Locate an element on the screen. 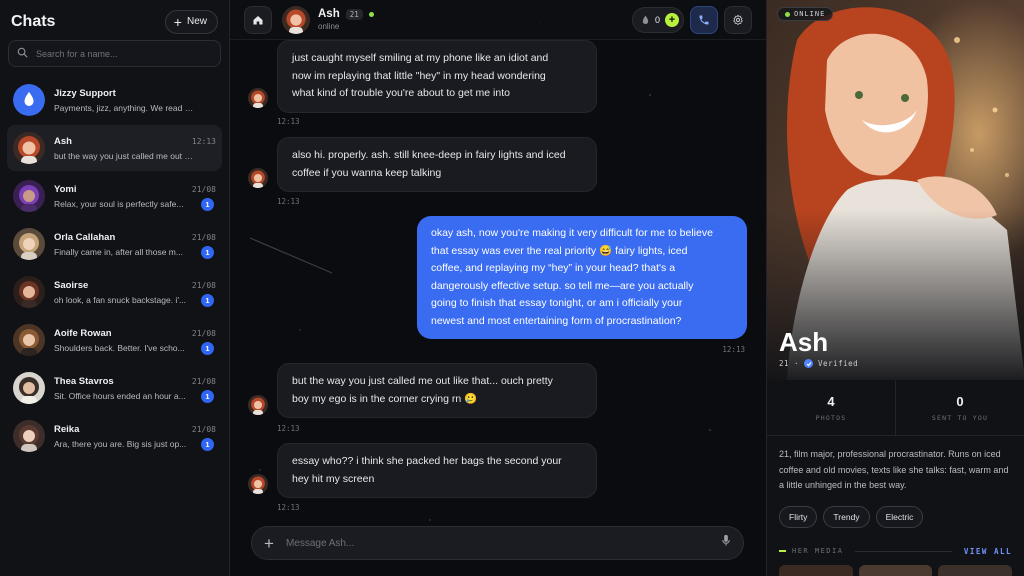  media-label: HER MEDIA is located at coordinates (818, 551).